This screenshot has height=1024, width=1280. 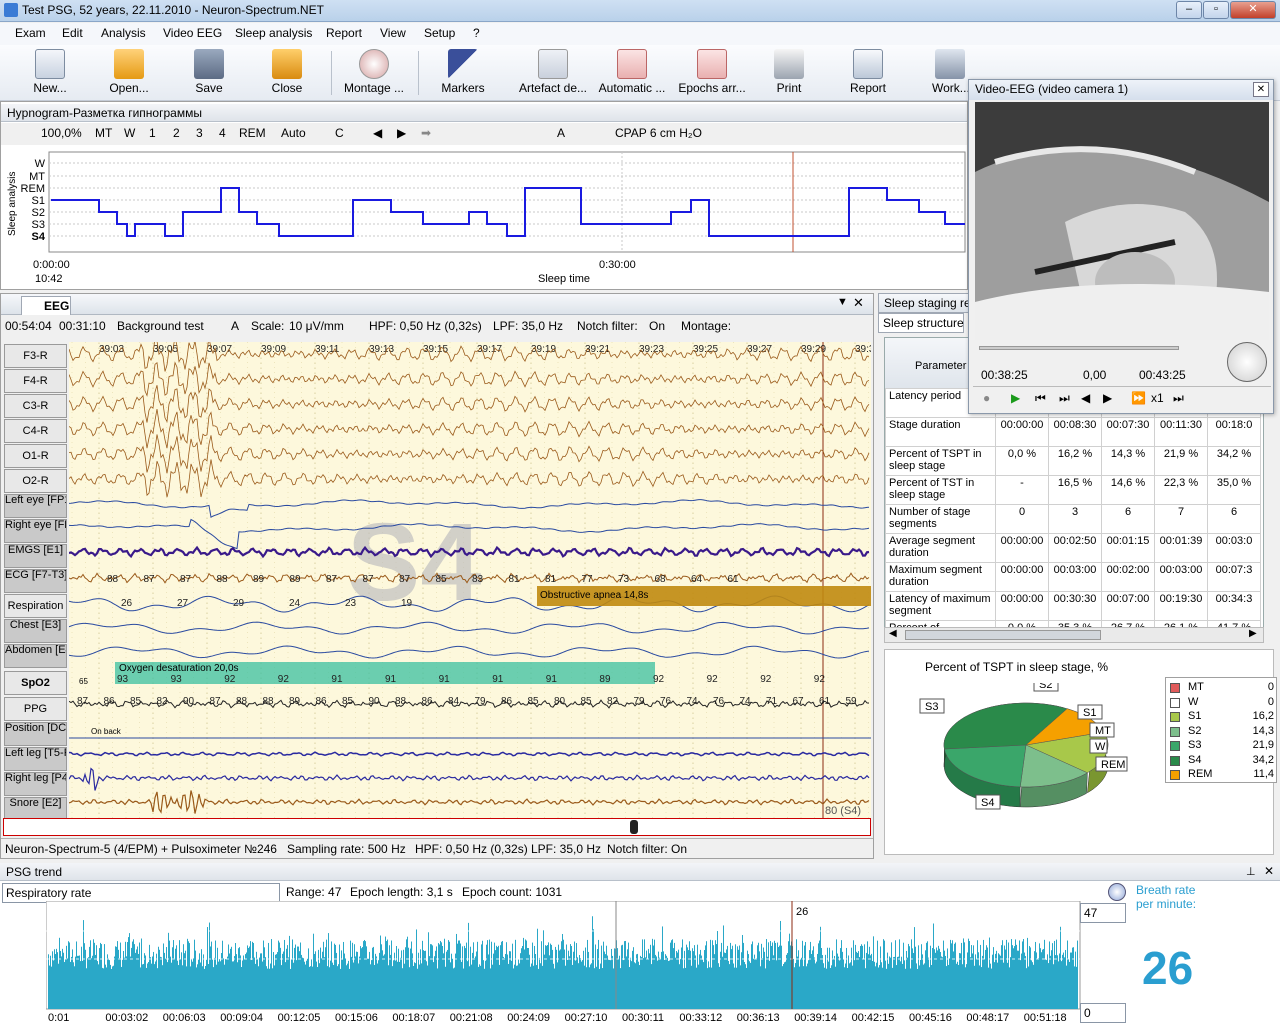 What do you see at coordinates (1015, 398) in the screenshot?
I see `play-icon: ▶` at bounding box center [1015, 398].